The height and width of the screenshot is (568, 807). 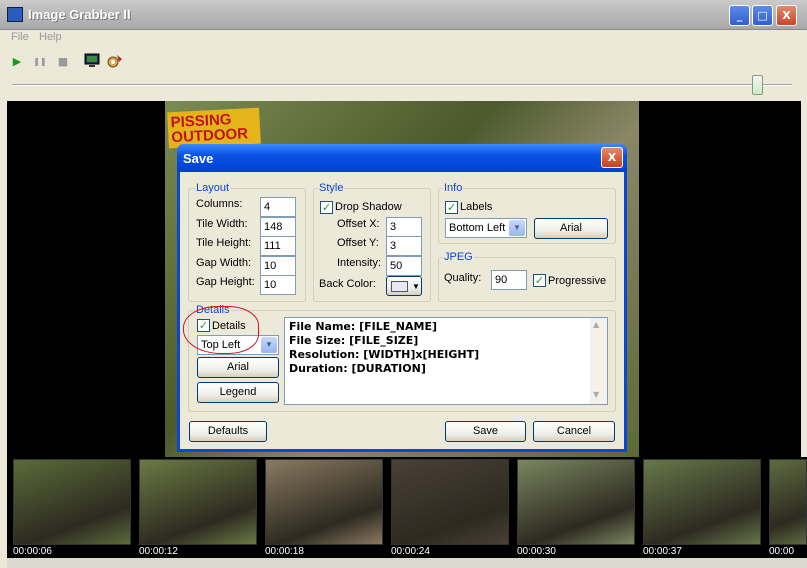 I want to click on columns-label: Columns:, so click(x=219, y=204).